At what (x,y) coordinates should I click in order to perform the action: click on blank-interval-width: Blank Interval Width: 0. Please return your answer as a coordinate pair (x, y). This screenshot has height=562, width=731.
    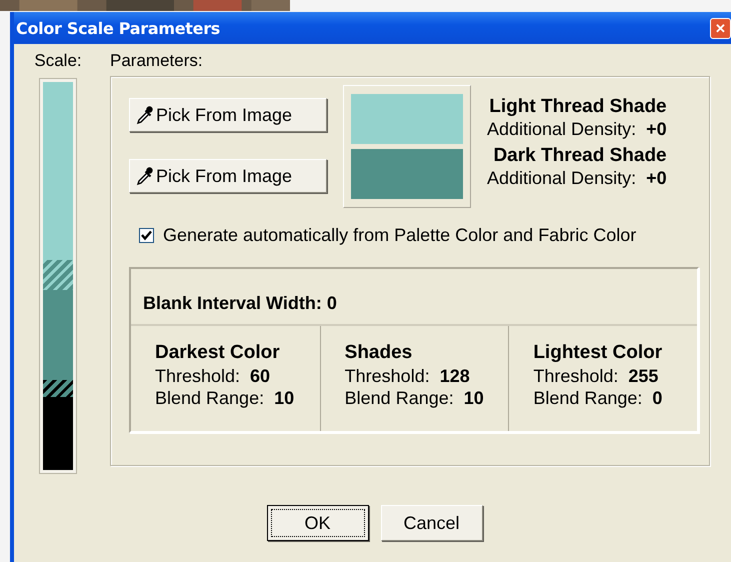
    Looking at the image, I should click on (414, 297).